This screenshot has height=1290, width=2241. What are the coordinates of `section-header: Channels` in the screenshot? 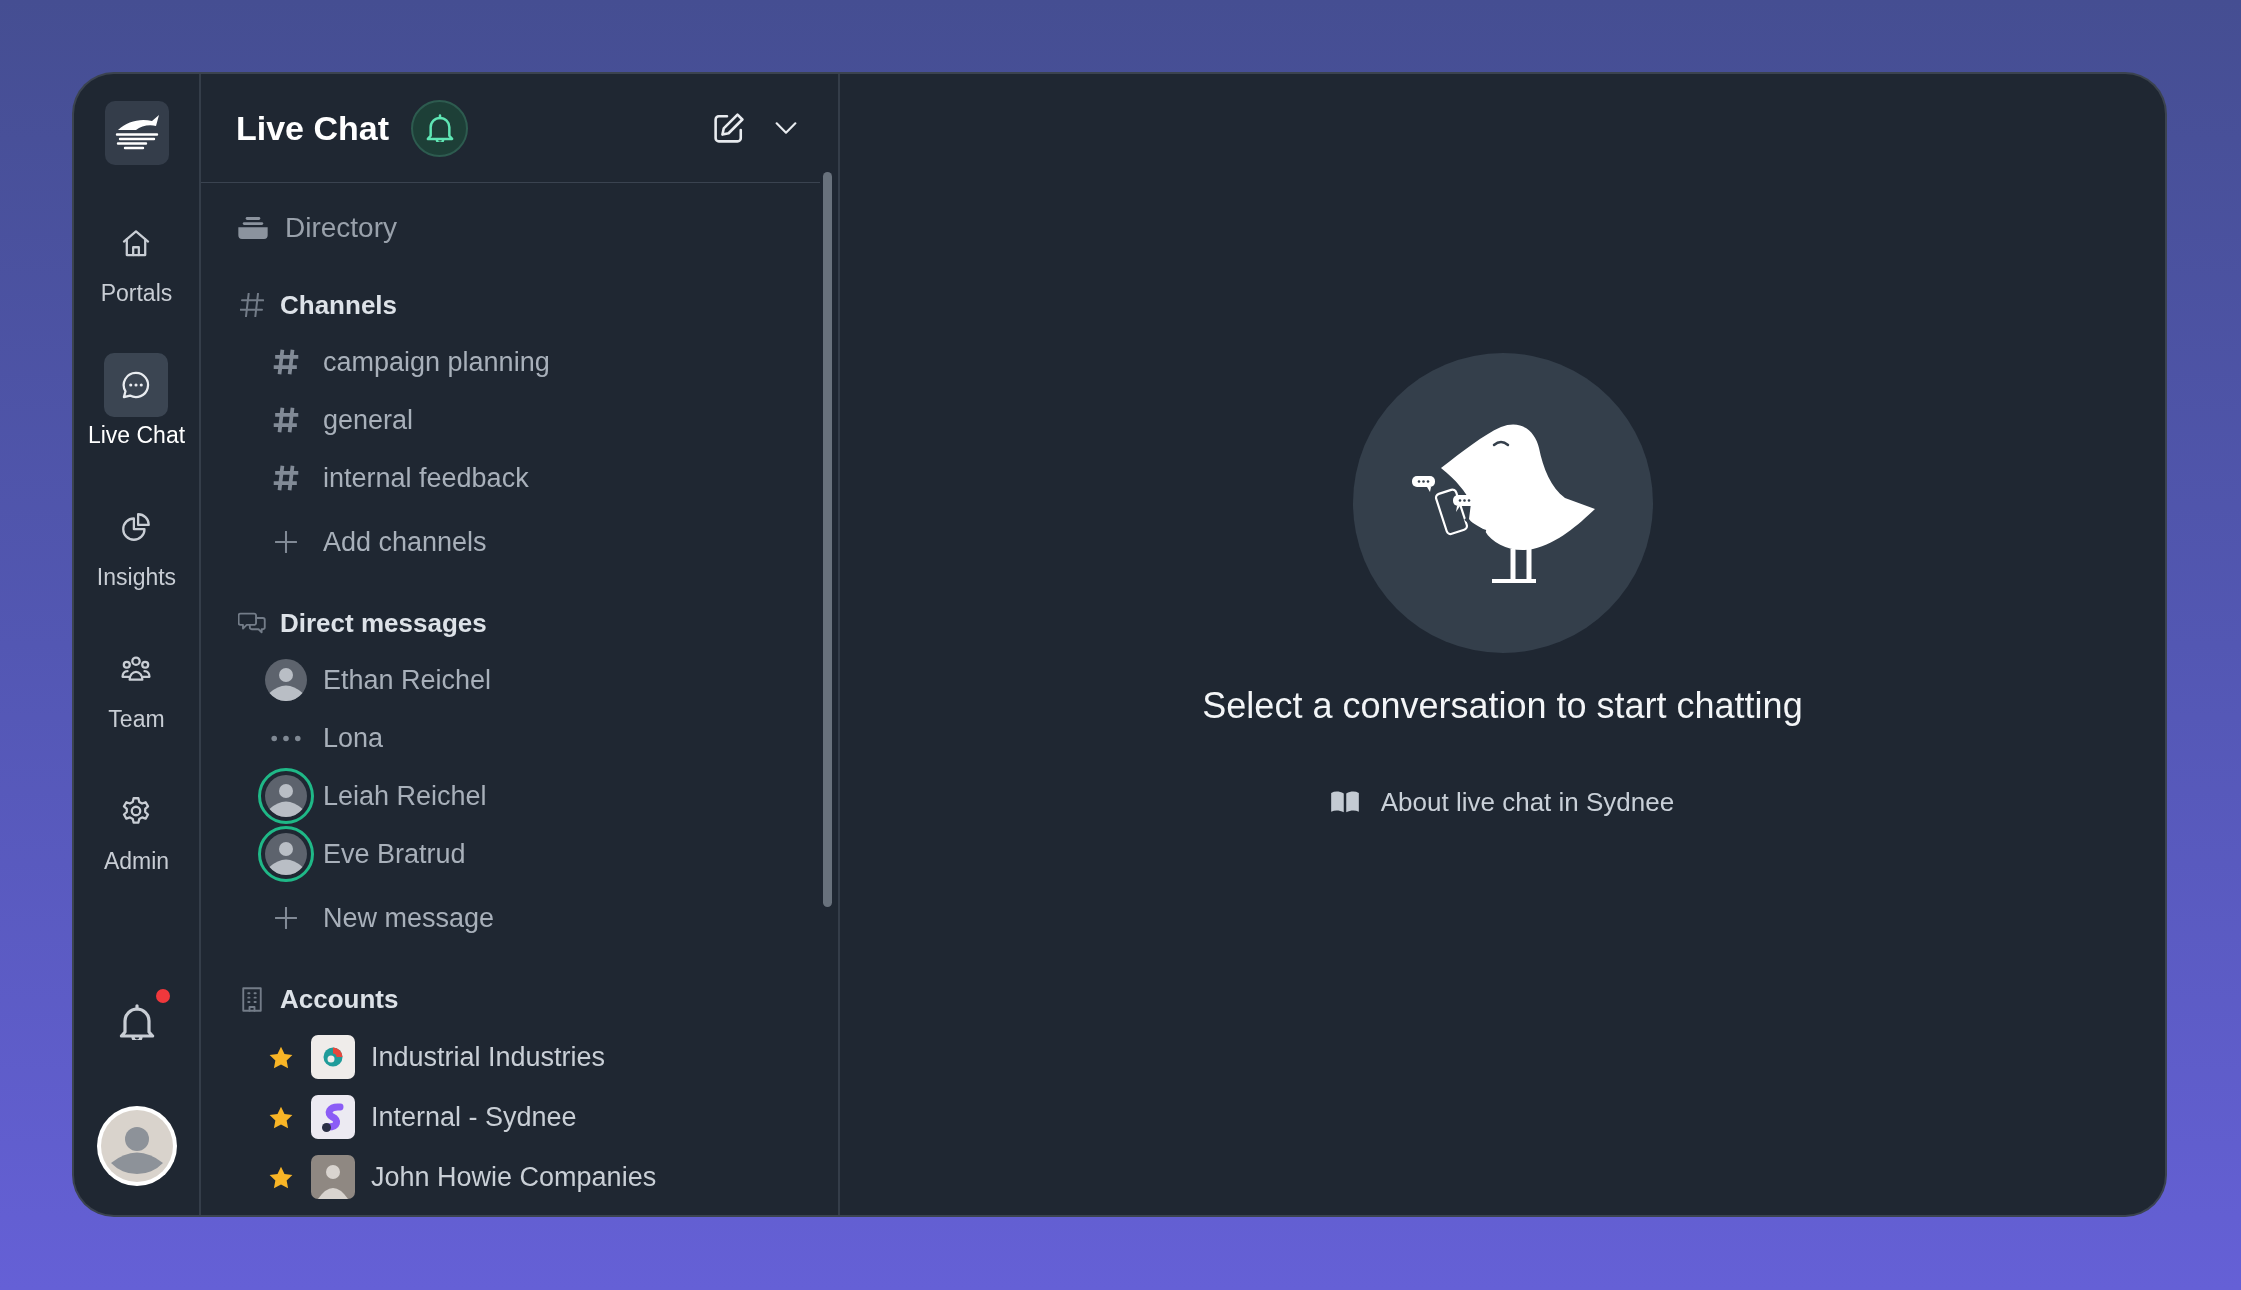 It's located at (318, 305).